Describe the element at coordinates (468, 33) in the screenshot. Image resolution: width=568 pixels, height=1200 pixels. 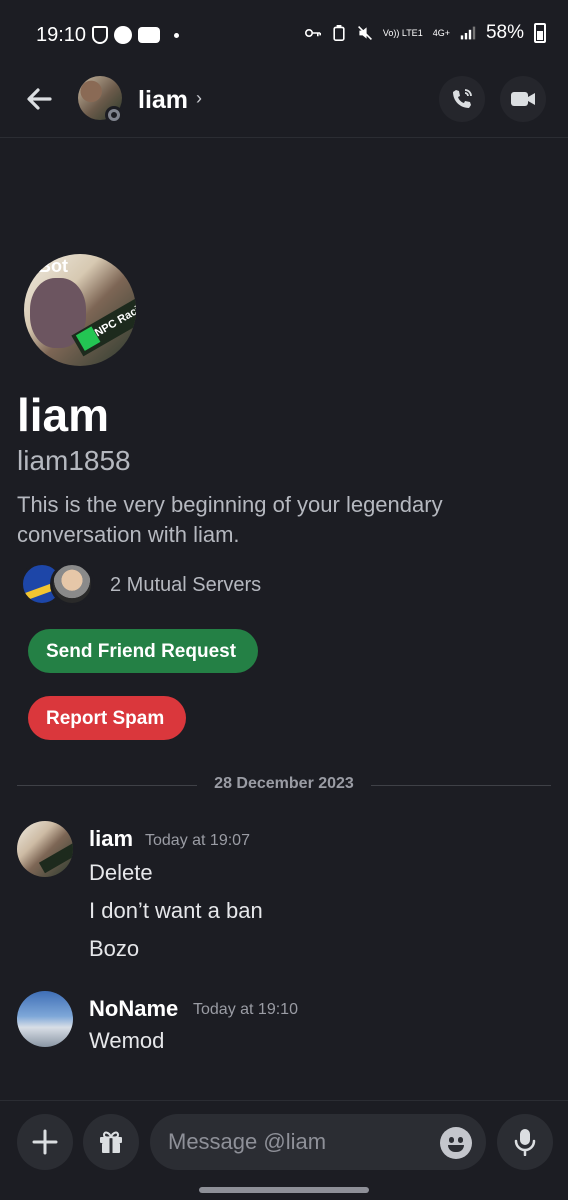
I see `signal-icon` at that location.